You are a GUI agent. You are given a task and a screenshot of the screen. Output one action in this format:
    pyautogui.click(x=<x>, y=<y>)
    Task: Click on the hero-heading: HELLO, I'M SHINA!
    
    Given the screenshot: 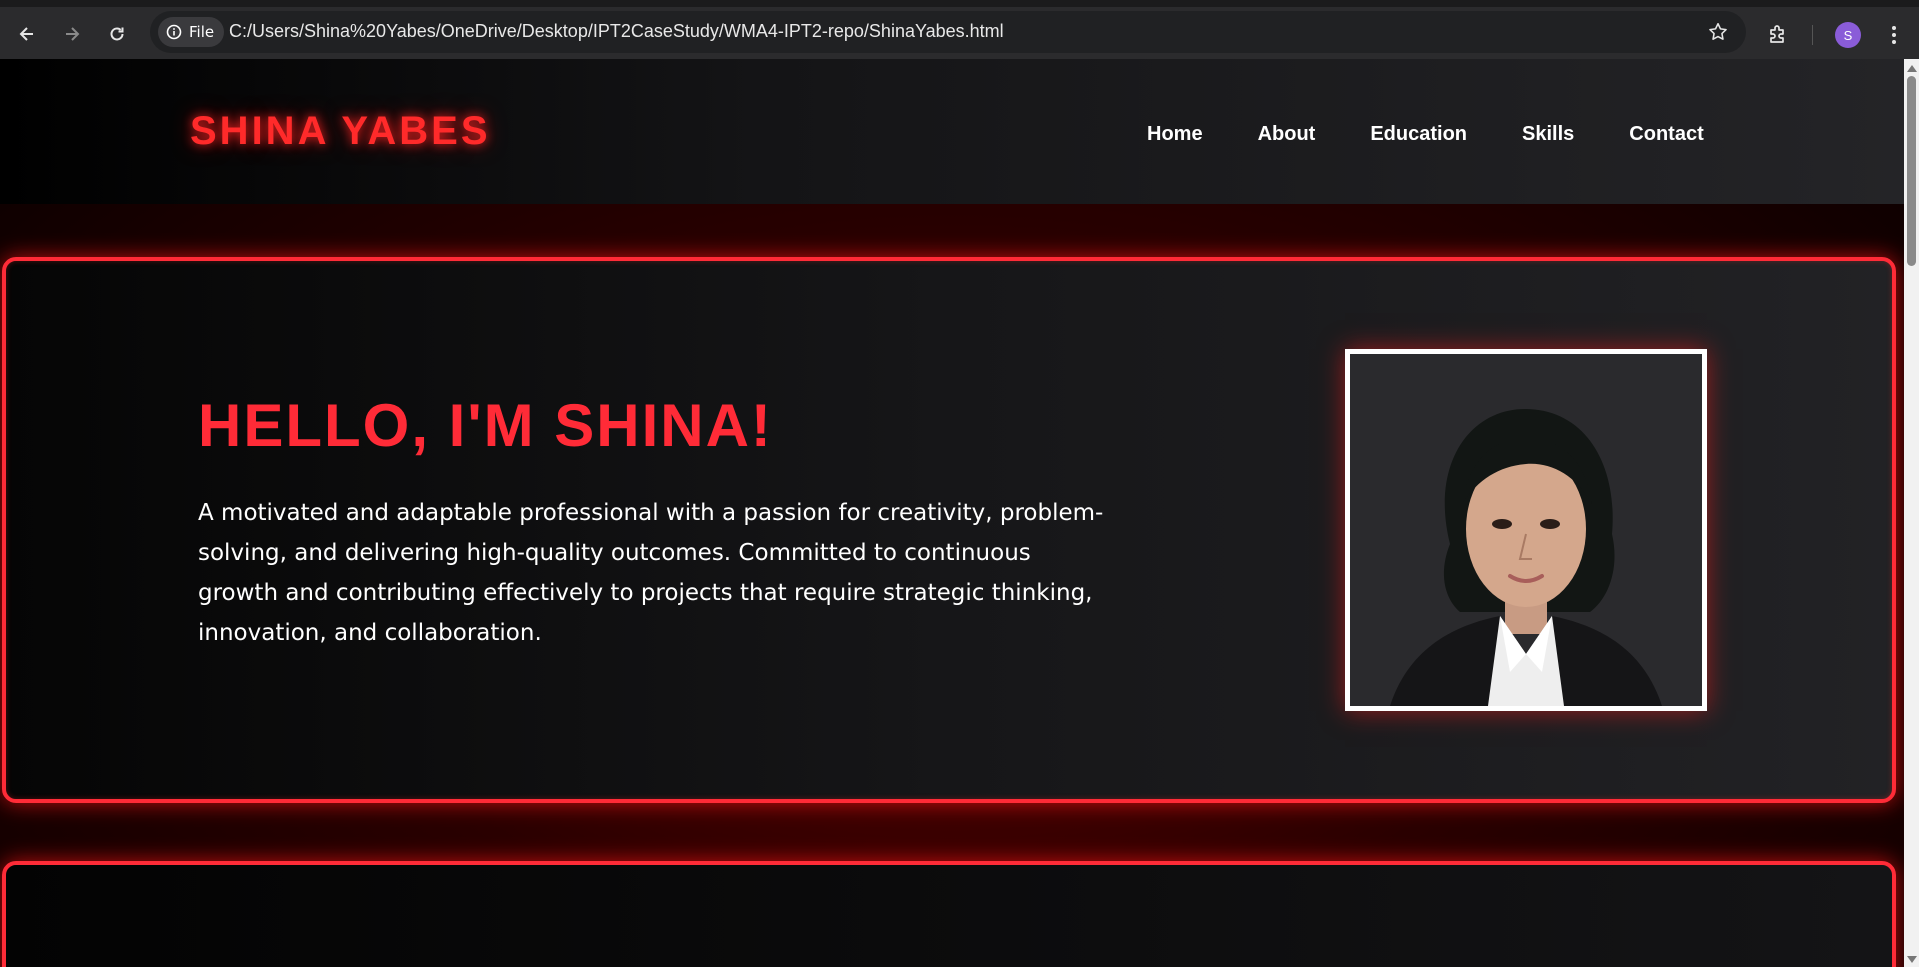 What is the action you would take?
    pyautogui.click(x=485, y=425)
    